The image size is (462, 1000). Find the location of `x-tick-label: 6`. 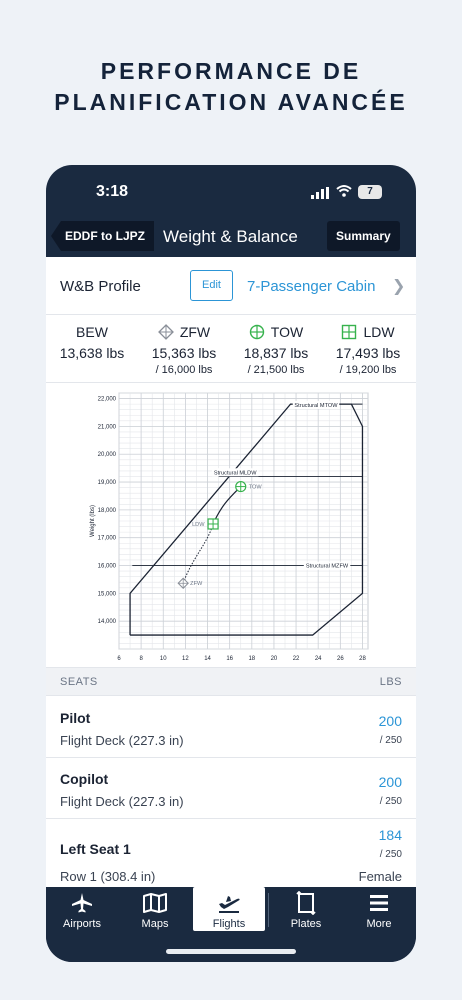

x-tick-label: 6 is located at coordinates (119, 659).